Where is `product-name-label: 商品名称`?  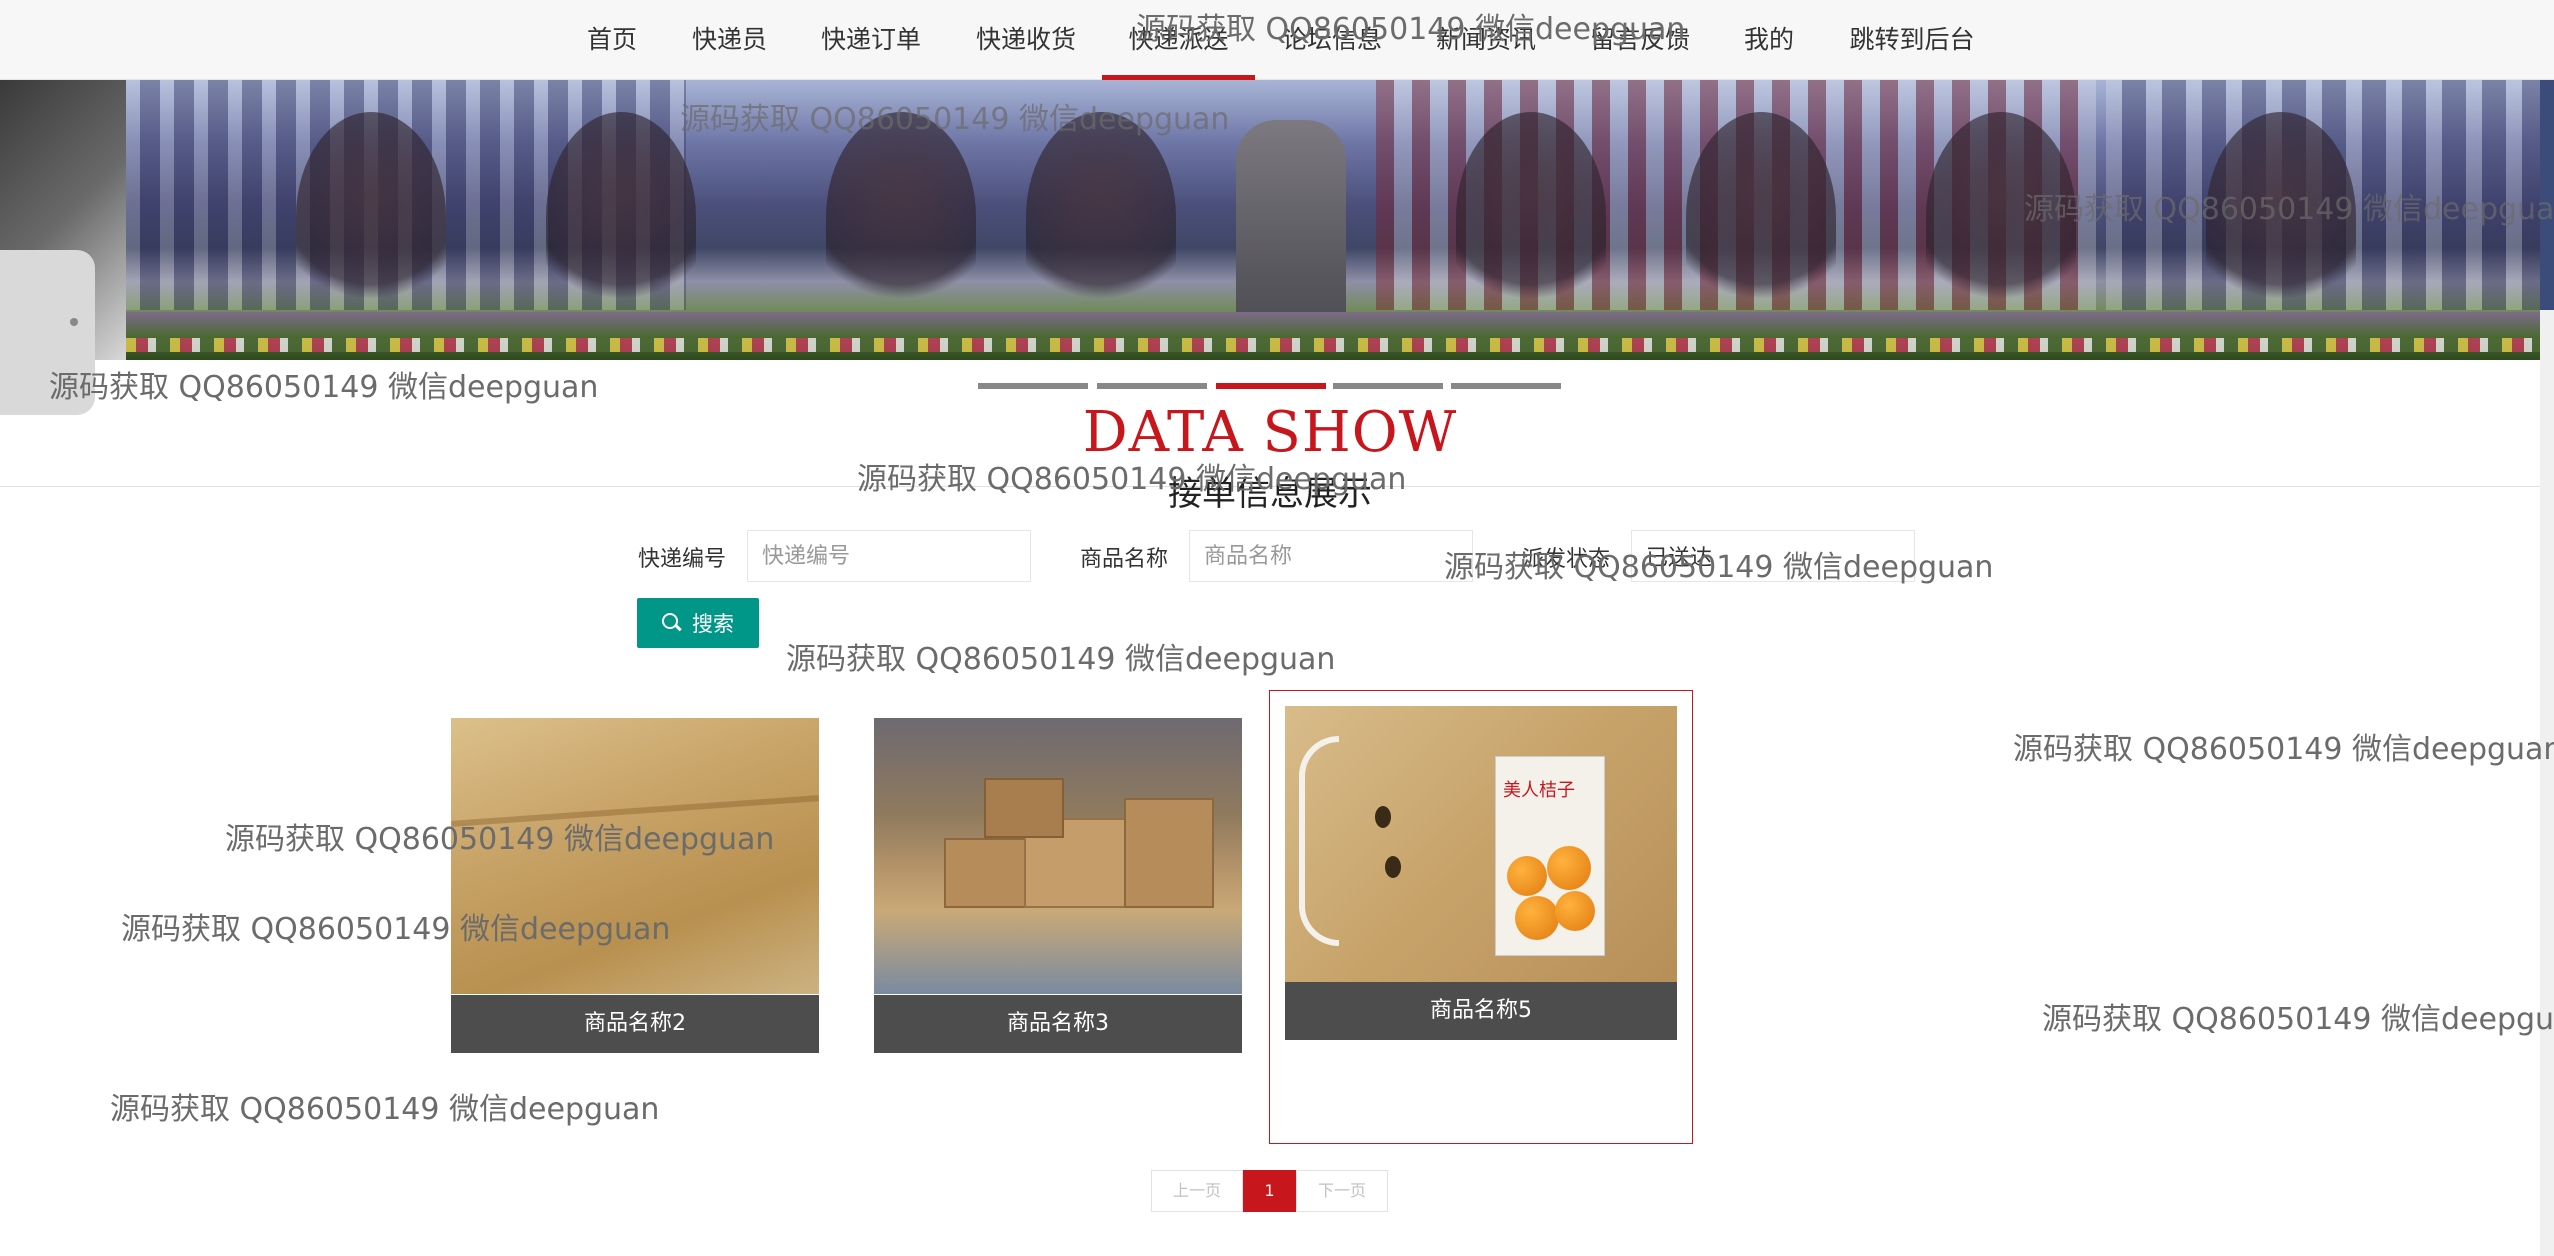
product-name-label: 商品名称 is located at coordinates (1124, 559).